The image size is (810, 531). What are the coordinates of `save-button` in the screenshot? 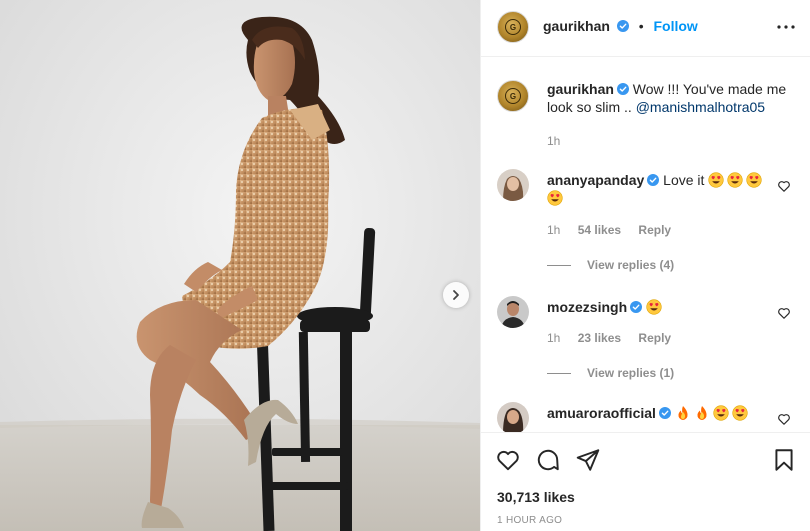 It's located at (784, 460).